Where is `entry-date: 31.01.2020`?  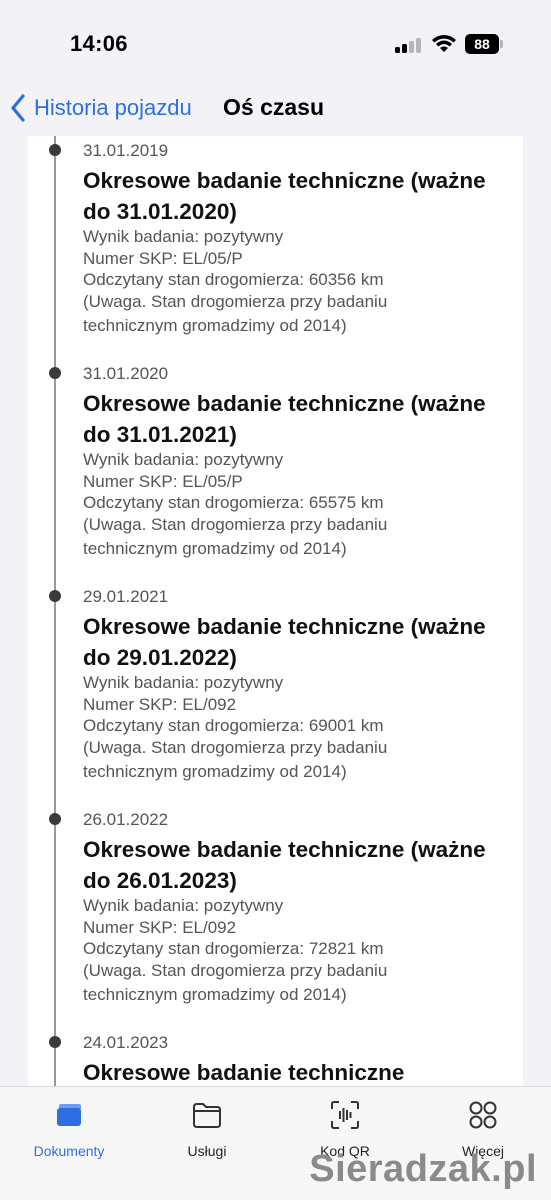
entry-date: 31.01.2020 is located at coordinates (126, 373).